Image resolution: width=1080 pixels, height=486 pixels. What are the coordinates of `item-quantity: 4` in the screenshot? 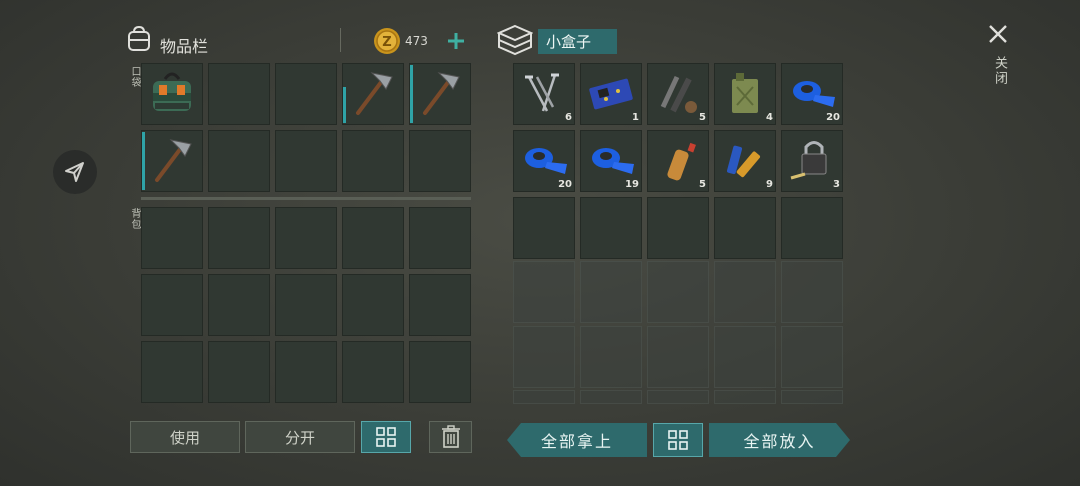 It's located at (769, 117).